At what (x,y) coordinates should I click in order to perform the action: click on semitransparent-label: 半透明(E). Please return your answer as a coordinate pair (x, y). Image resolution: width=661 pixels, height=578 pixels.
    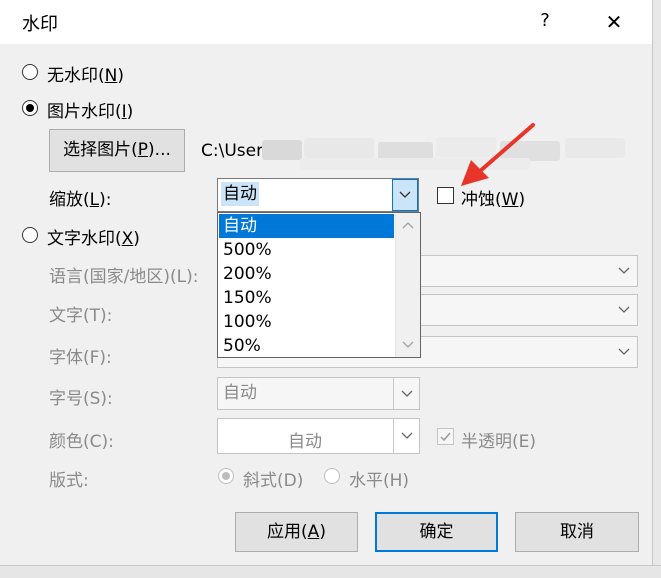
    Looking at the image, I should click on (499, 442).